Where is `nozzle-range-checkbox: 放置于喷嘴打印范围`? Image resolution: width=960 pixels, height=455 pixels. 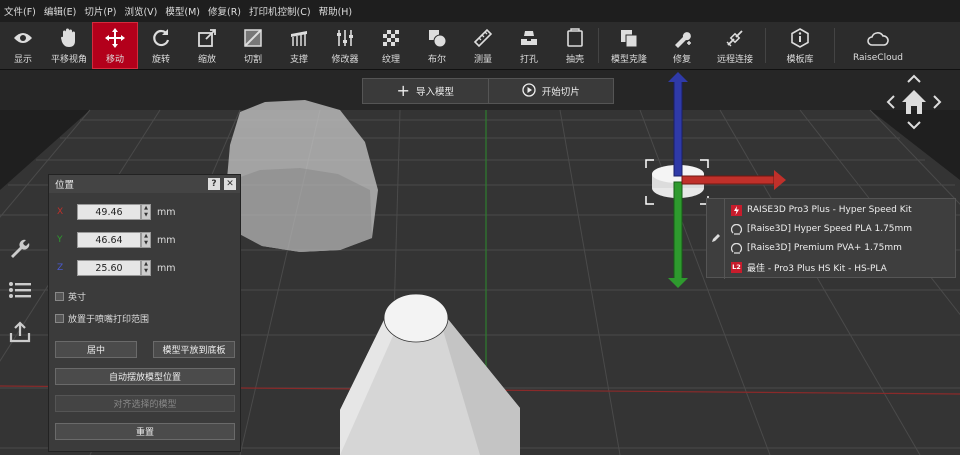 nozzle-range-checkbox: 放置于喷嘴打印范围 is located at coordinates (102, 318).